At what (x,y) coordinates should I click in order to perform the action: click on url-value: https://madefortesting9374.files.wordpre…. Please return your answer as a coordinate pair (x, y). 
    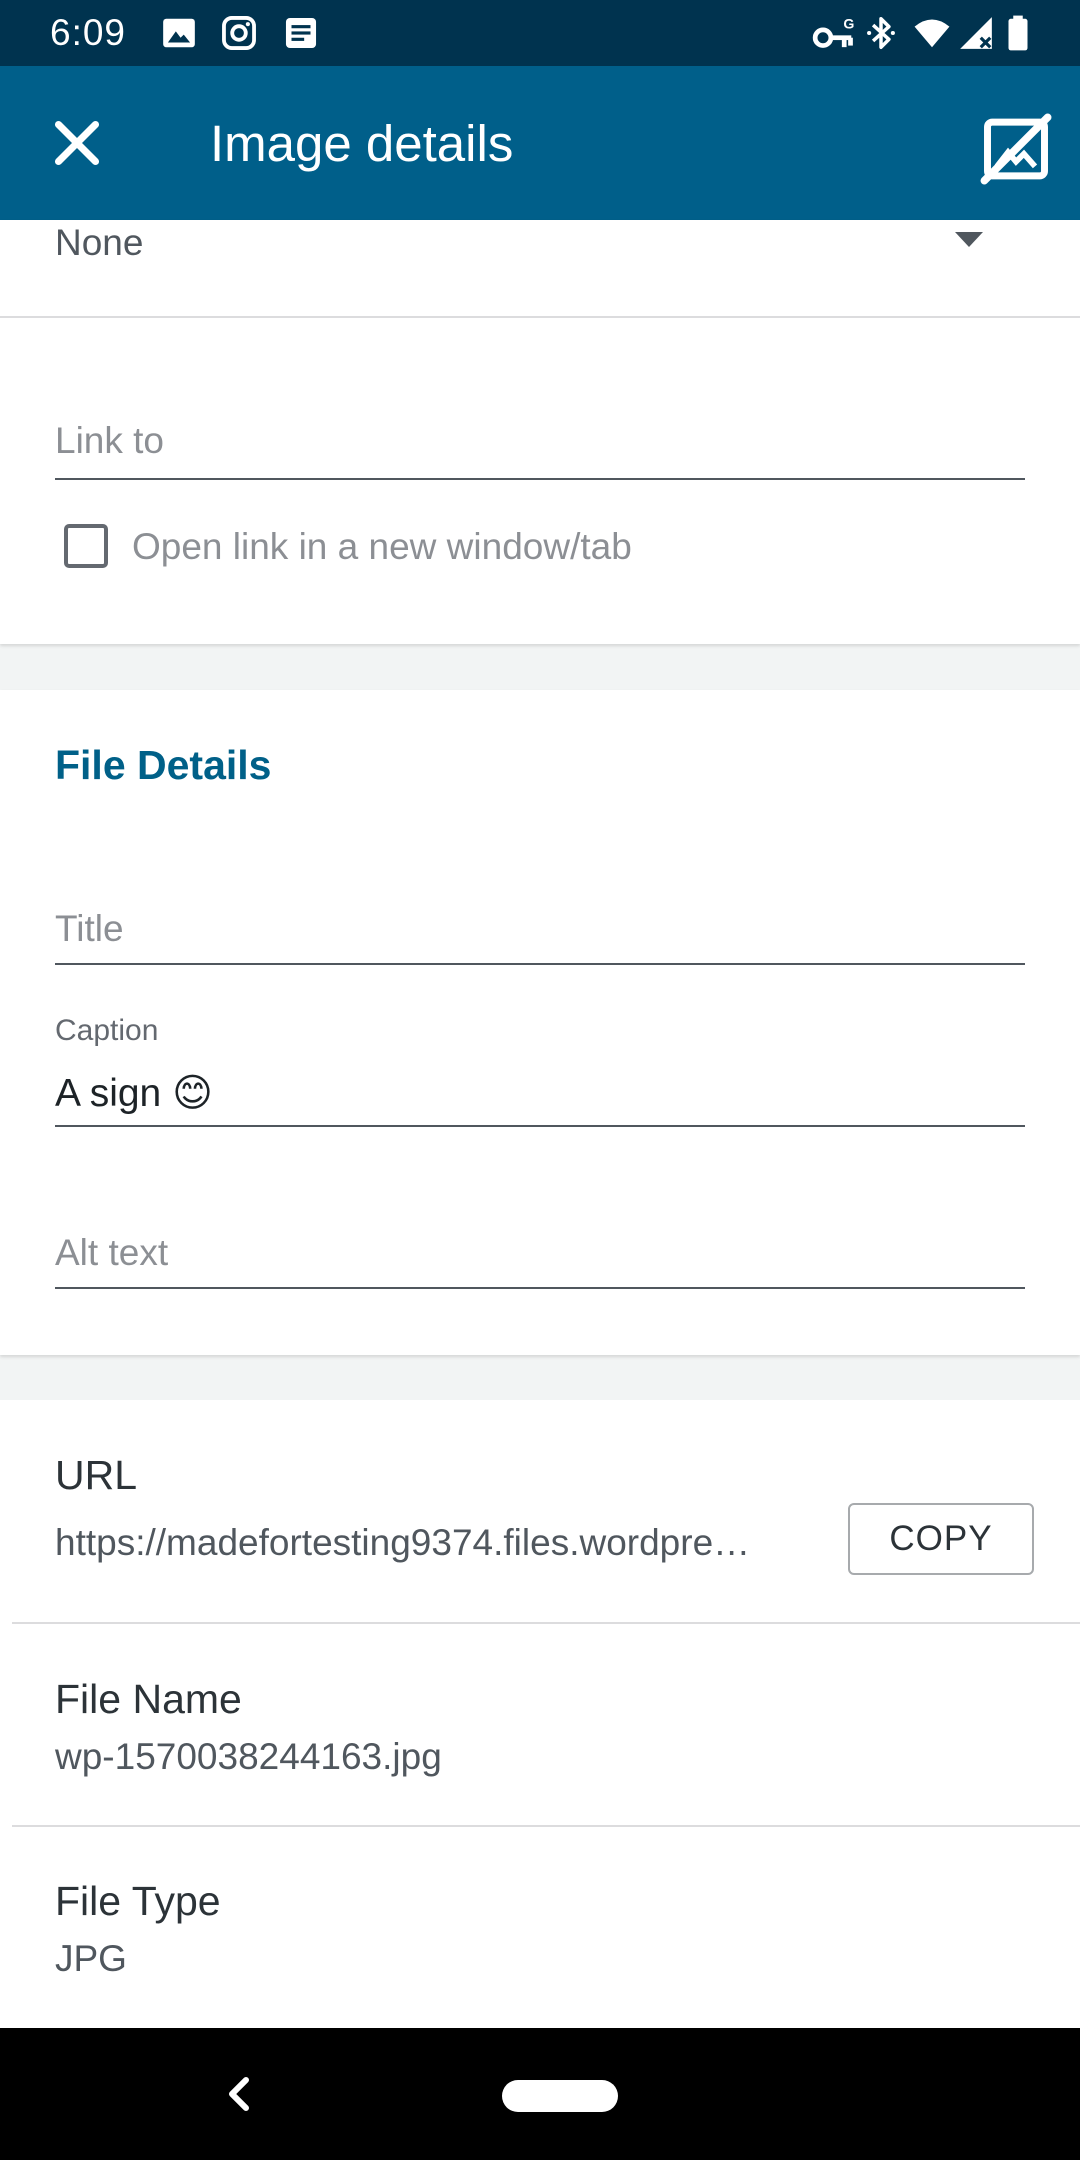
    Looking at the image, I should click on (403, 1542).